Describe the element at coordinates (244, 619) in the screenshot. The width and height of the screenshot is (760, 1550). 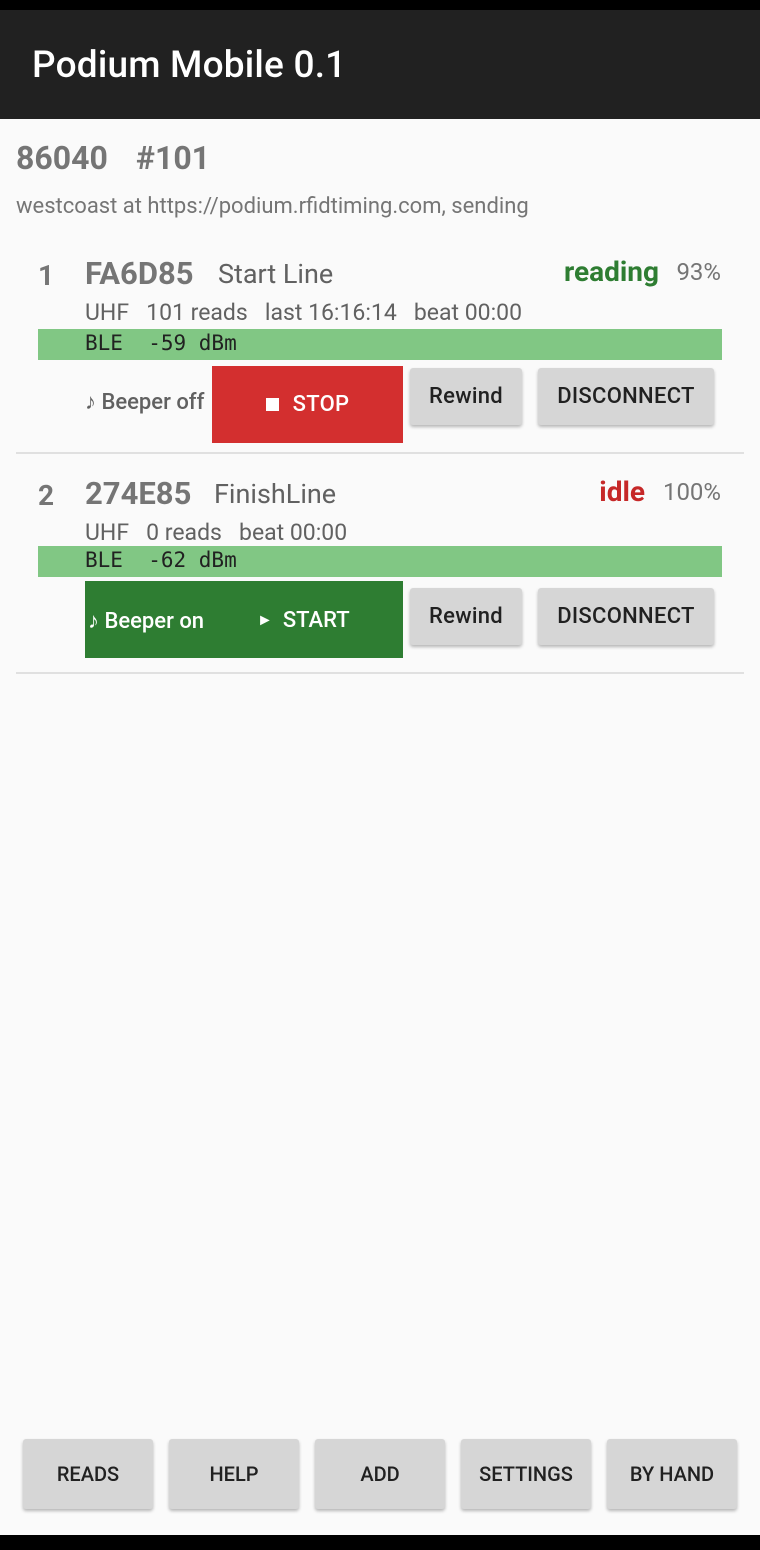
I see `start-control-group: ♪ Beeper on ► START` at that location.